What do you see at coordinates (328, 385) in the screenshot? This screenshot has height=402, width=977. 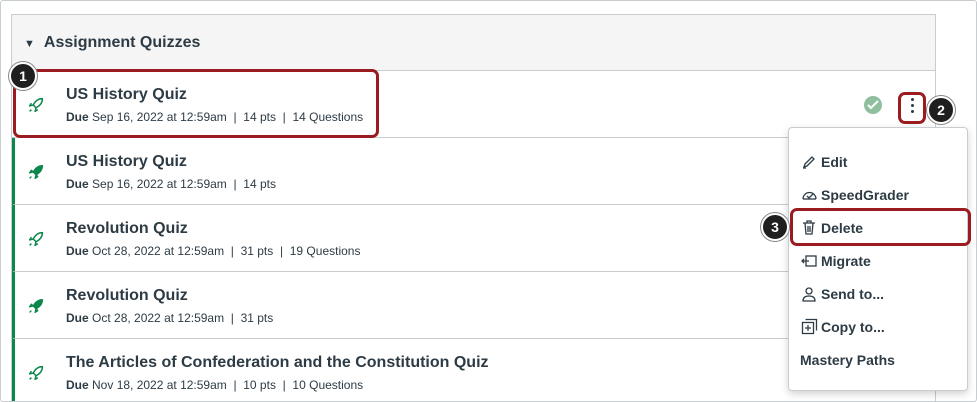 I see `question-count: 10 Questions` at bounding box center [328, 385].